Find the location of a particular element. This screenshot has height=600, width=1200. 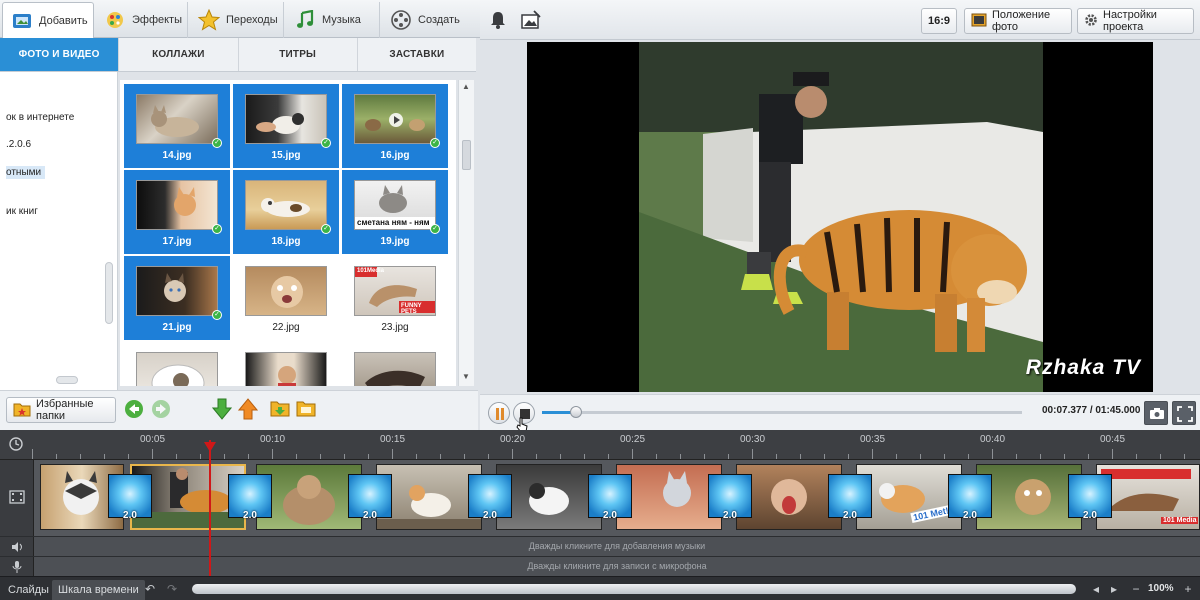

tab-transitions: Переходы is located at coordinates (237, 20).